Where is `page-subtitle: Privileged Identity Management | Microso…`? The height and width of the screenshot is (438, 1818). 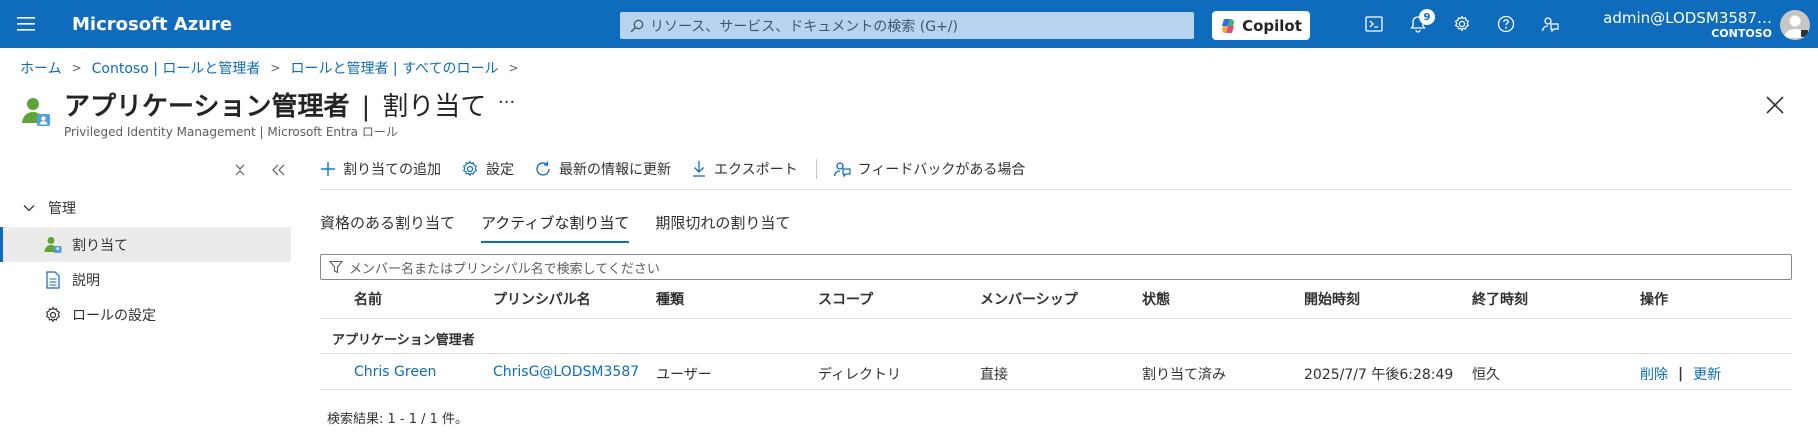
page-subtitle: Privileged Identity Management | Microso… is located at coordinates (231, 132).